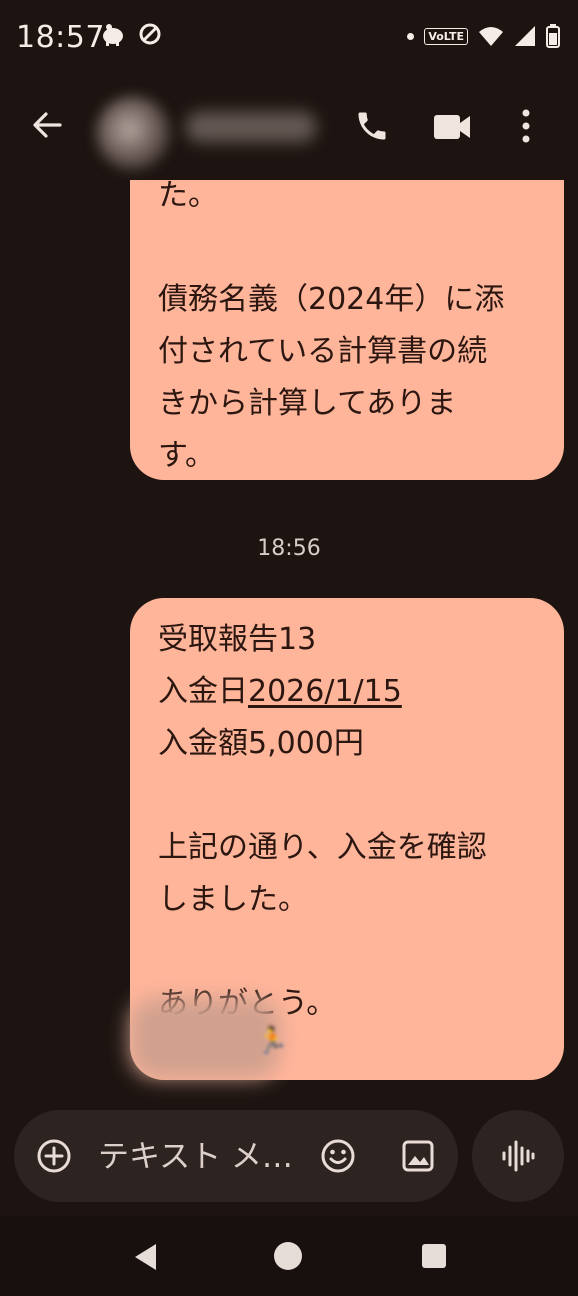  What do you see at coordinates (251, 127) in the screenshot?
I see `contact-name` at bounding box center [251, 127].